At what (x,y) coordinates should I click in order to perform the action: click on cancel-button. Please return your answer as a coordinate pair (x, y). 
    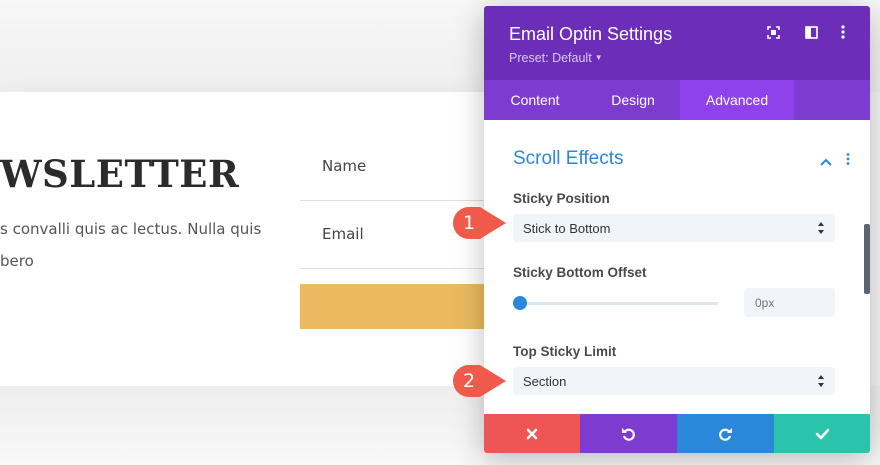
    Looking at the image, I should click on (532, 433).